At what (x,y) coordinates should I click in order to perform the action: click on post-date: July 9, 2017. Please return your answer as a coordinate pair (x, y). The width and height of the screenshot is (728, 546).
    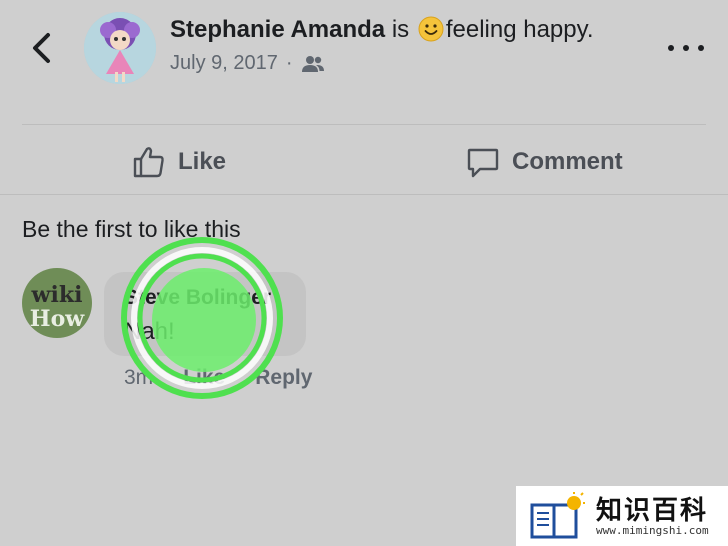
    Looking at the image, I should click on (224, 63).